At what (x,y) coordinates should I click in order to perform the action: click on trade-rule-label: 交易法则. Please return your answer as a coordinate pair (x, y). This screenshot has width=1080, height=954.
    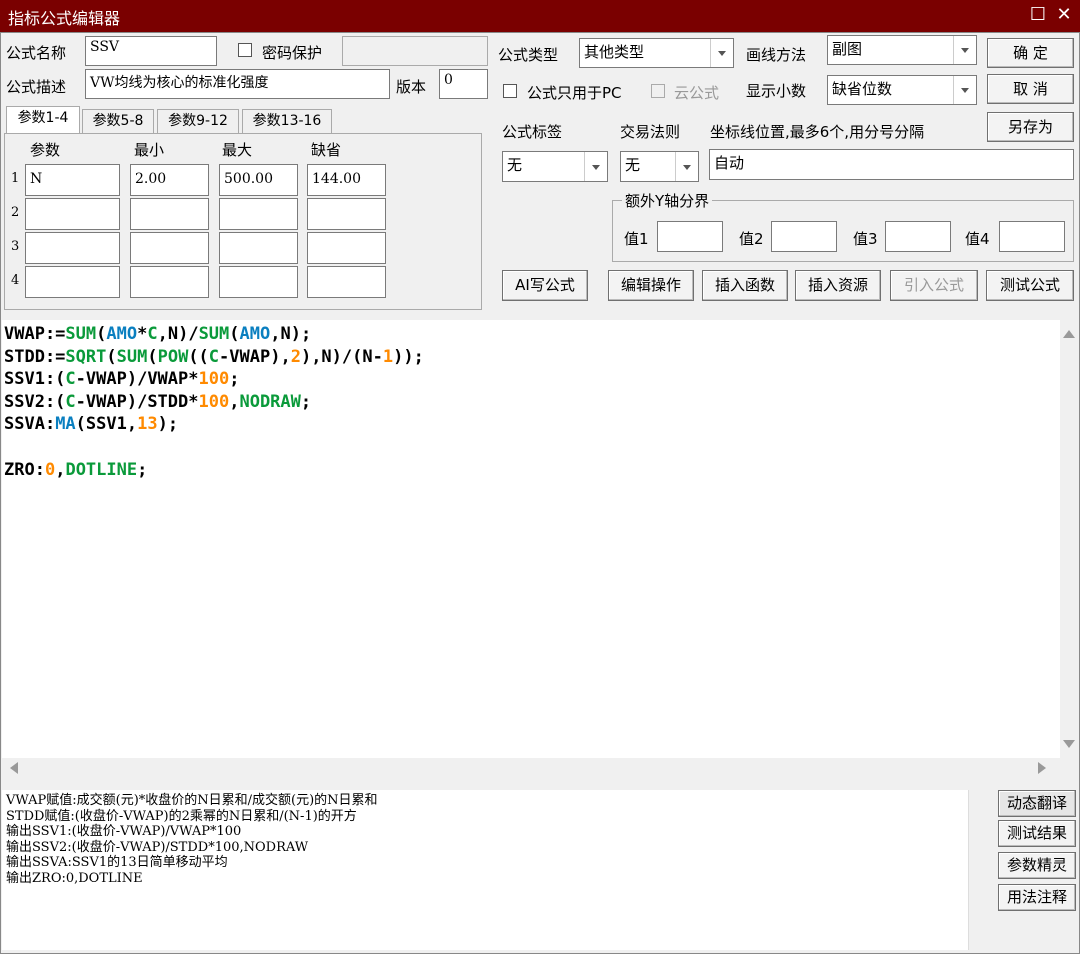
    Looking at the image, I should click on (650, 132).